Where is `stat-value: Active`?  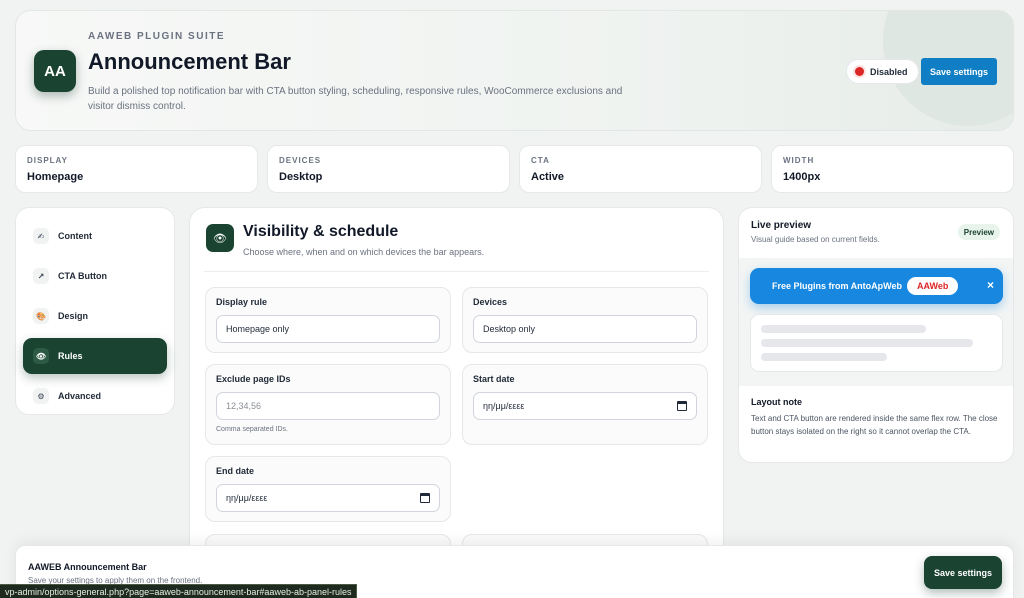 stat-value: Active is located at coordinates (548, 177).